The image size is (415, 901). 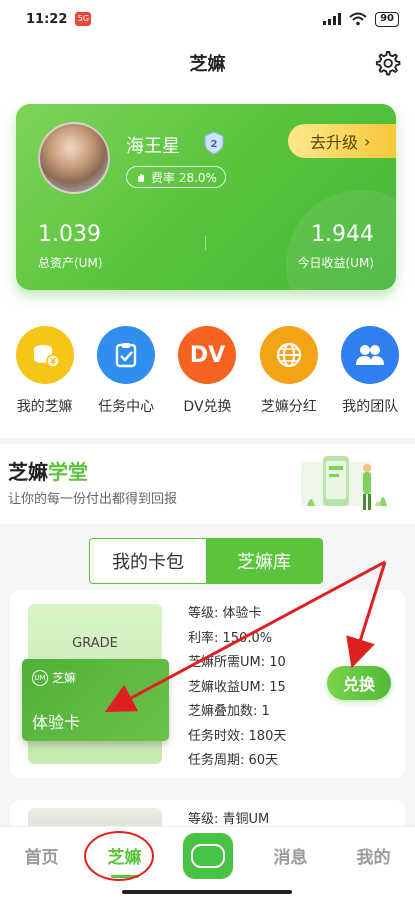 I want to click on menu-label: 芝嫲分红, so click(x=288, y=407).